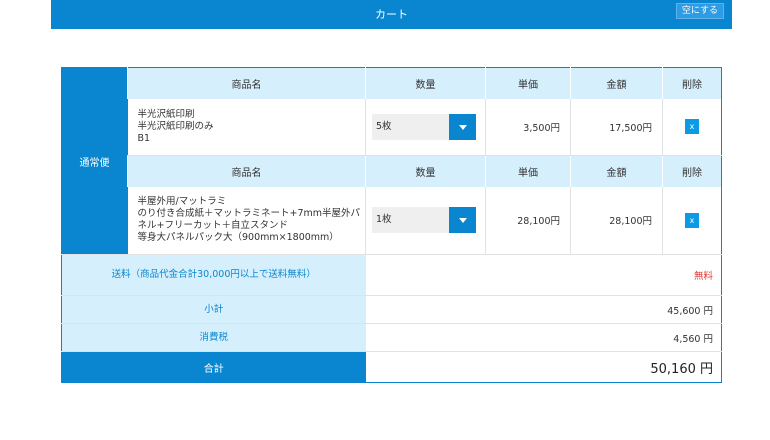 The height and width of the screenshot is (440, 770). Describe the element at coordinates (212, 226) in the screenshot. I see `item-name-line: ネル+フリーカット＋自立スタンド` at that location.